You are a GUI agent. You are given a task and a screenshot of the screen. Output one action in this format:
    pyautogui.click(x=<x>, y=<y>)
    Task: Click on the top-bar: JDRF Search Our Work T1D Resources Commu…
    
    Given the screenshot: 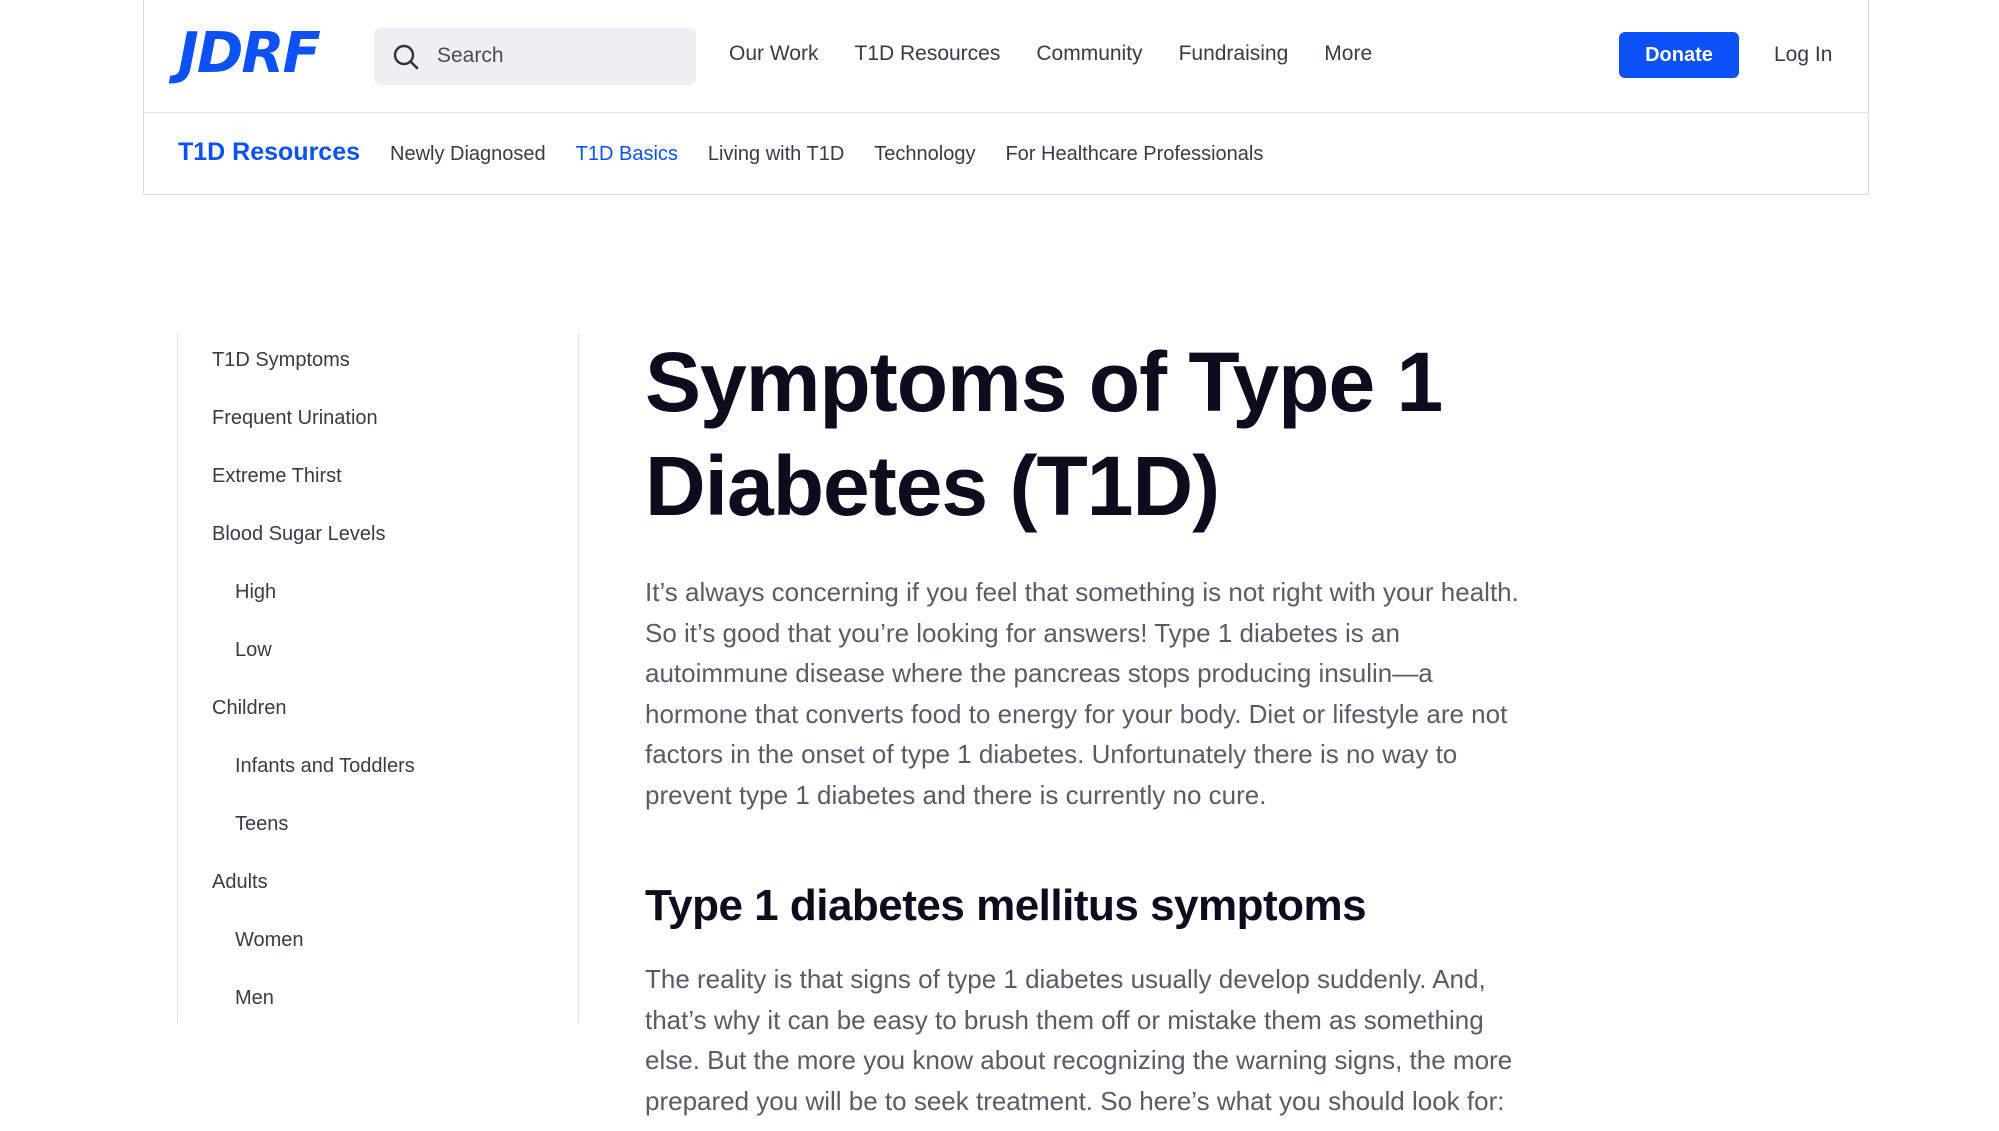 What is the action you would take?
    pyautogui.click(x=1006, y=56)
    